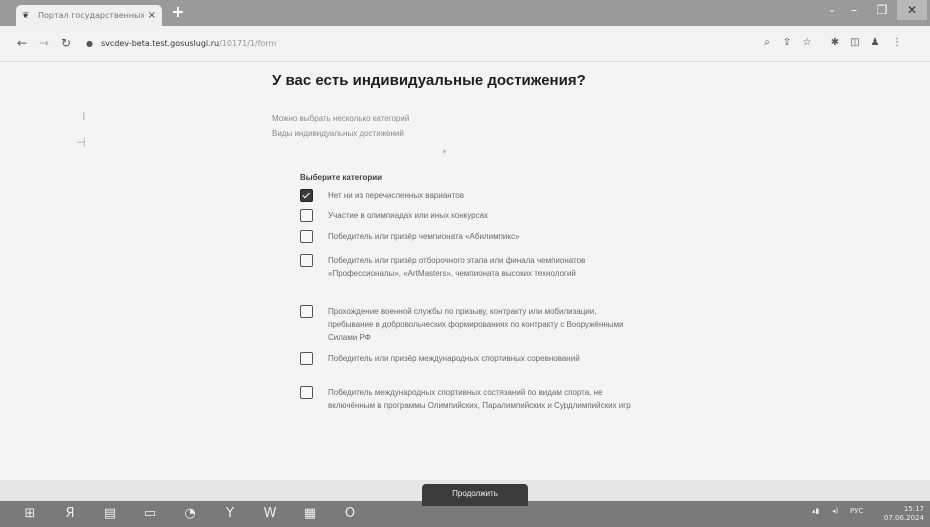 This screenshot has height=527, width=930. What do you see at coordinates (396, 195) in the screenshot?
I see `option-label: Нет ни из перечисленных вариантов` at bounding box center [396, 195].